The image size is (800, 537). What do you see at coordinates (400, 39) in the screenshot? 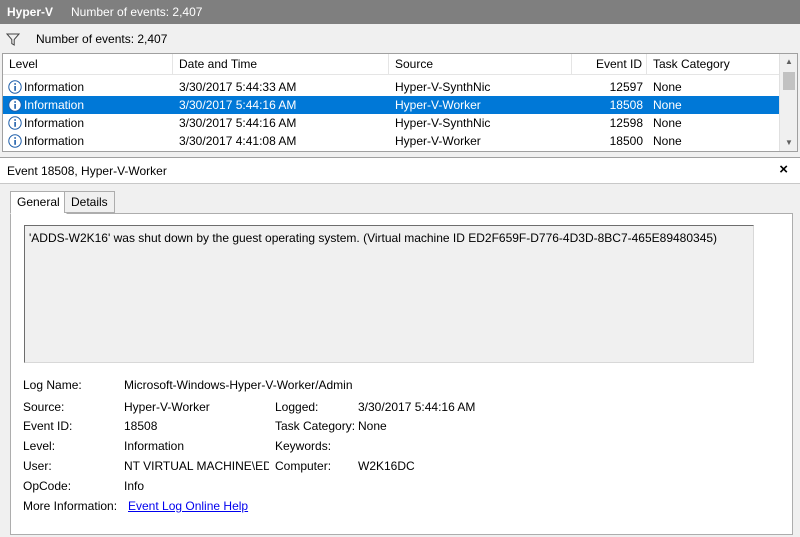
I see `filter-bar: Number of events: 2,407` at bounding box center [400, 39].